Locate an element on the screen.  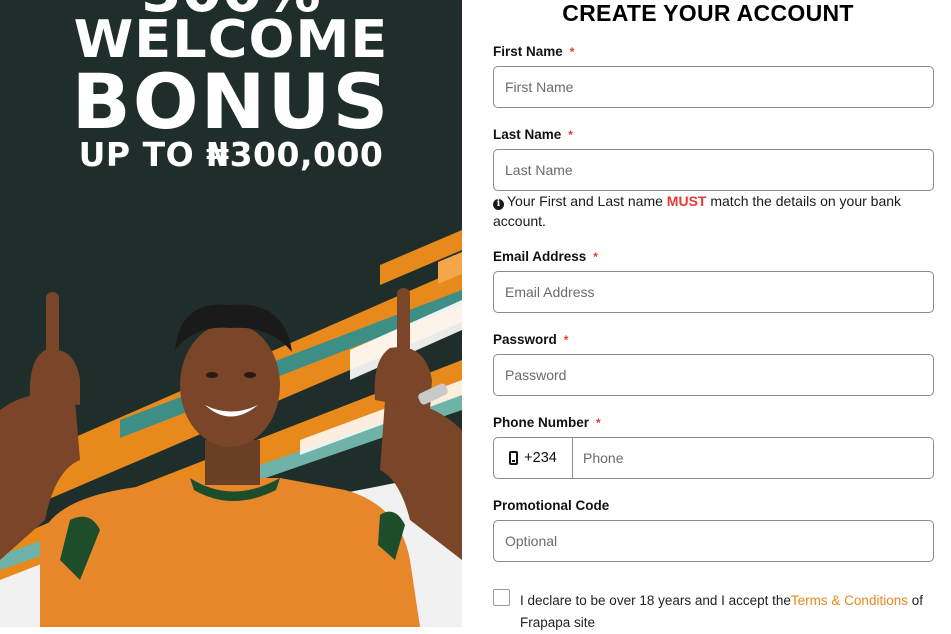
password-input is located at coordinates (713, 375).